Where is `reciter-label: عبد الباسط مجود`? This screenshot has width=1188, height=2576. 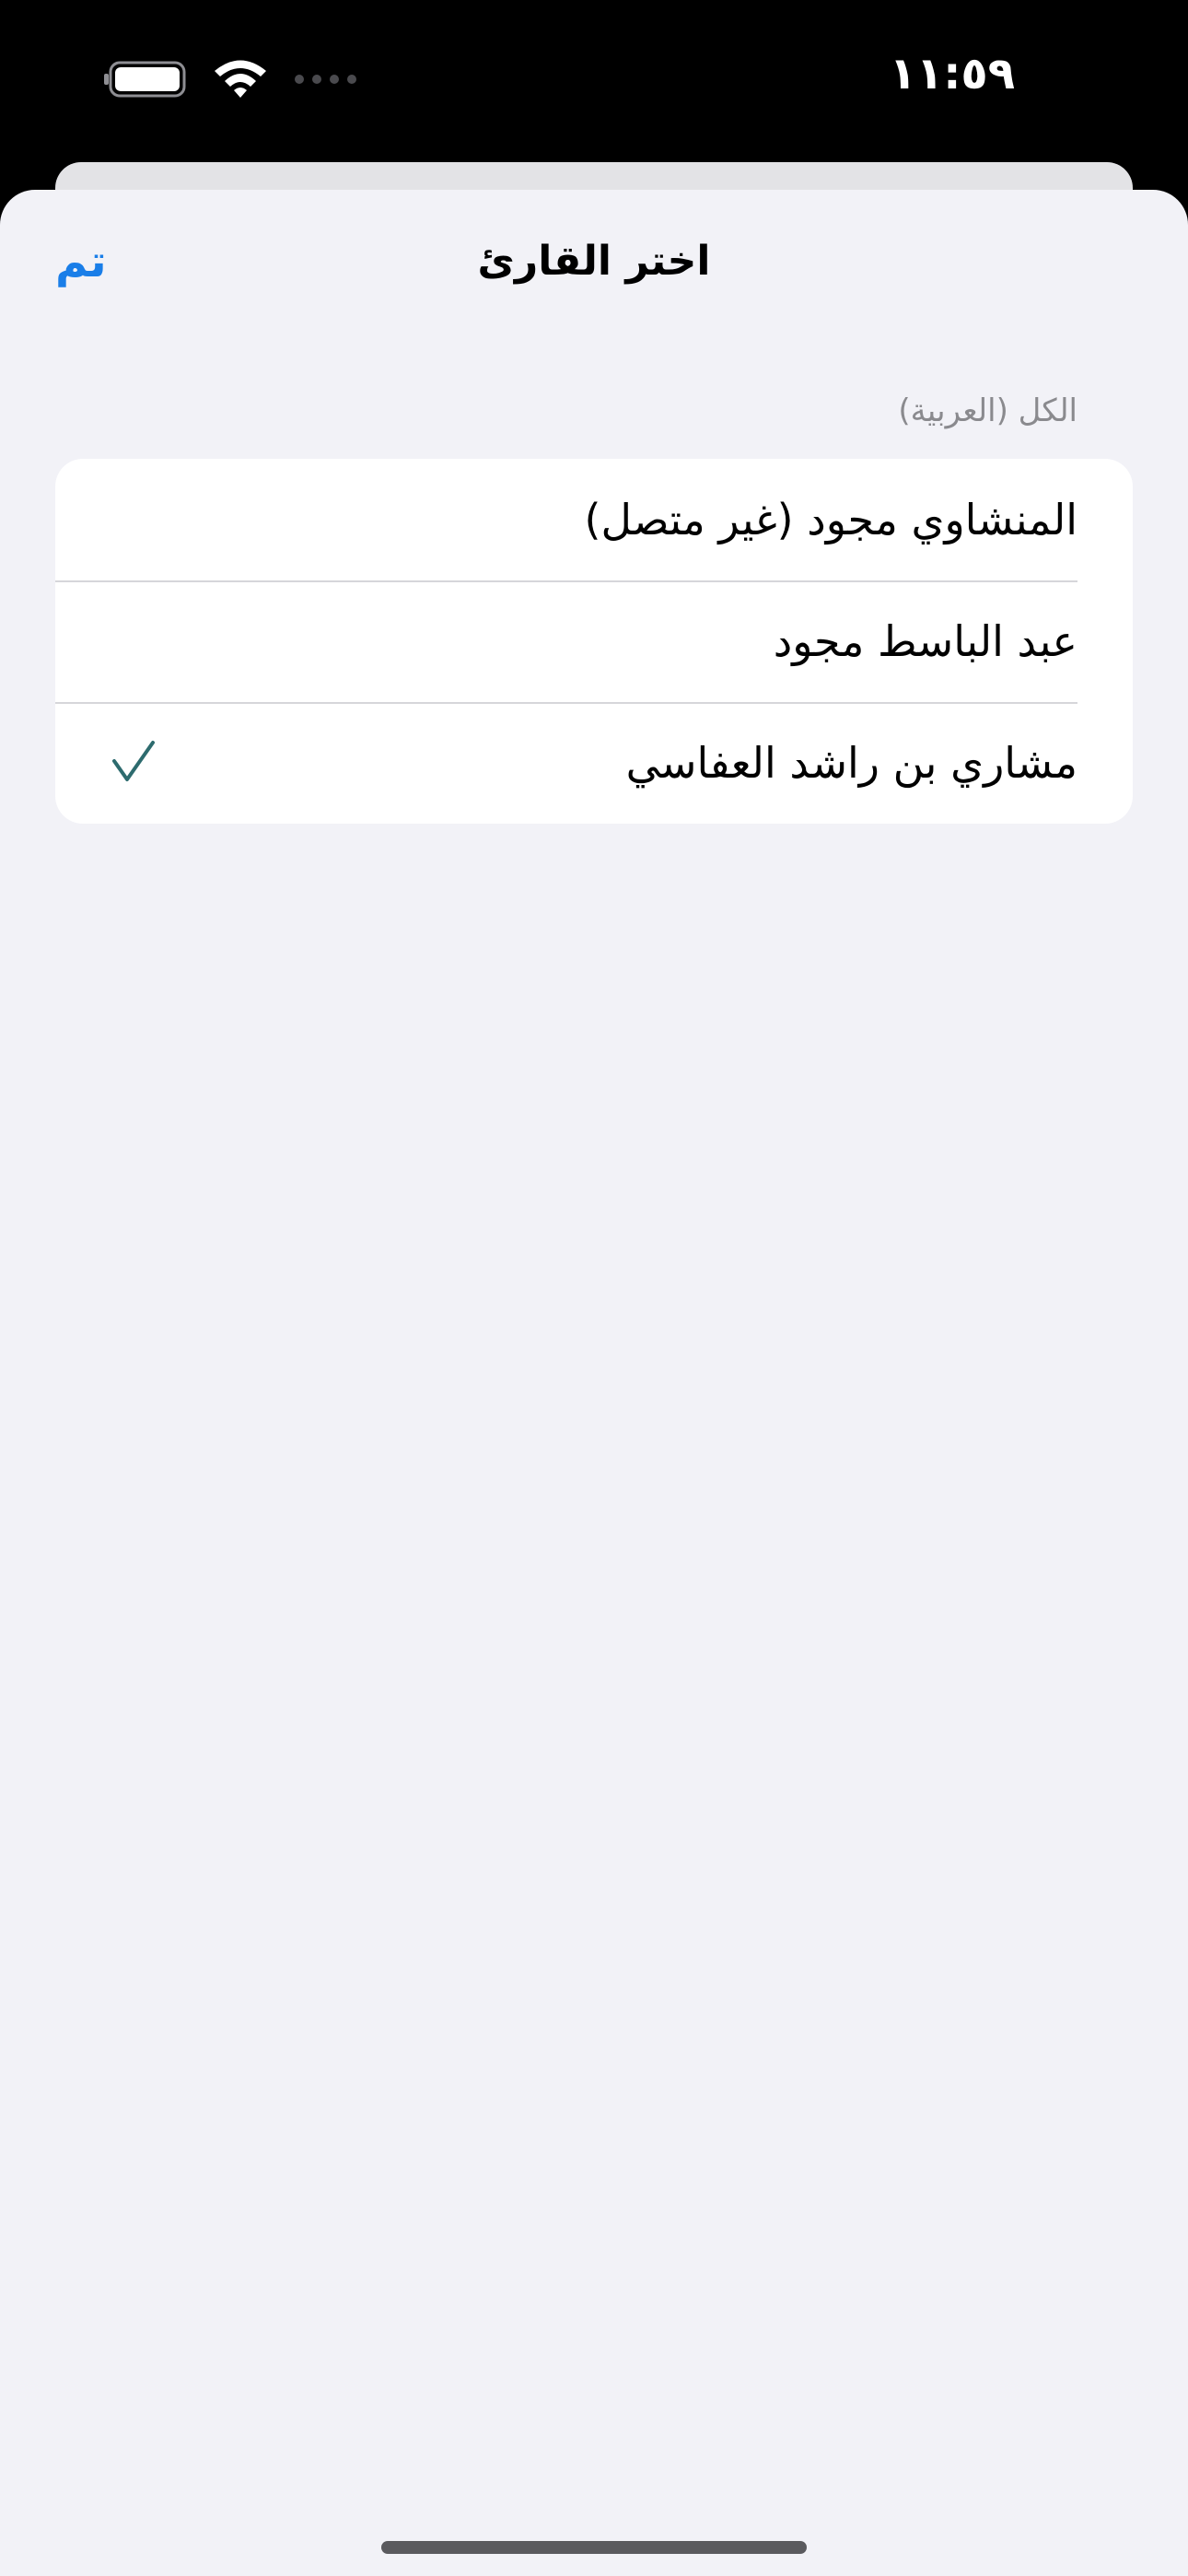
reciter-label: عبد الباسط مجود is located at coordinates (925, 641).